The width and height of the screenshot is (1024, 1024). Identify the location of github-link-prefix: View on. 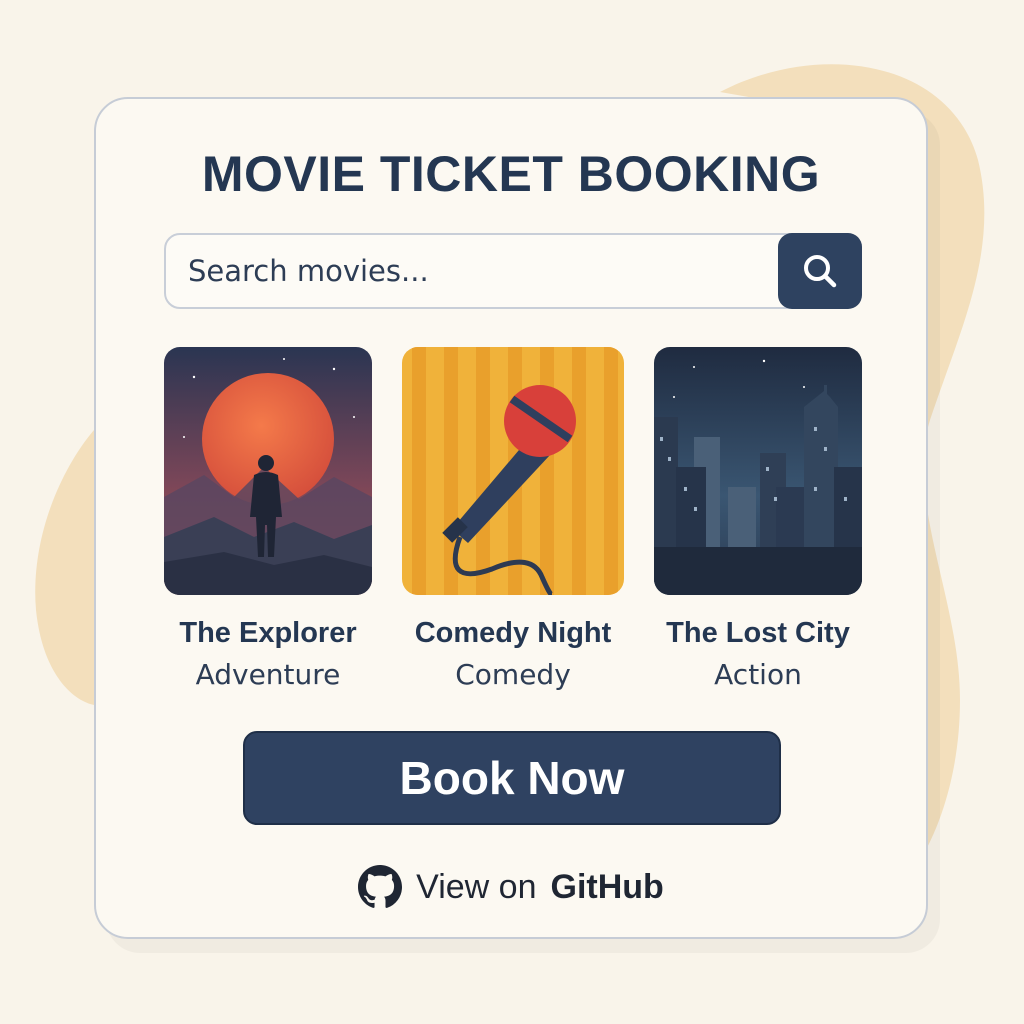
(476, 886).